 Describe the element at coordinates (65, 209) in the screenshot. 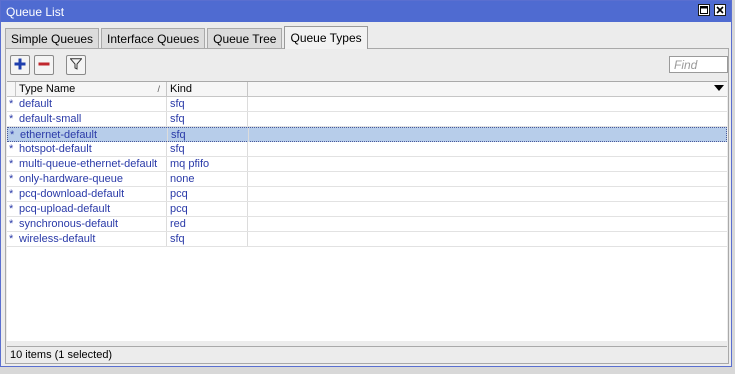

I see `row-type-name: pcq-upload-default` at that location.